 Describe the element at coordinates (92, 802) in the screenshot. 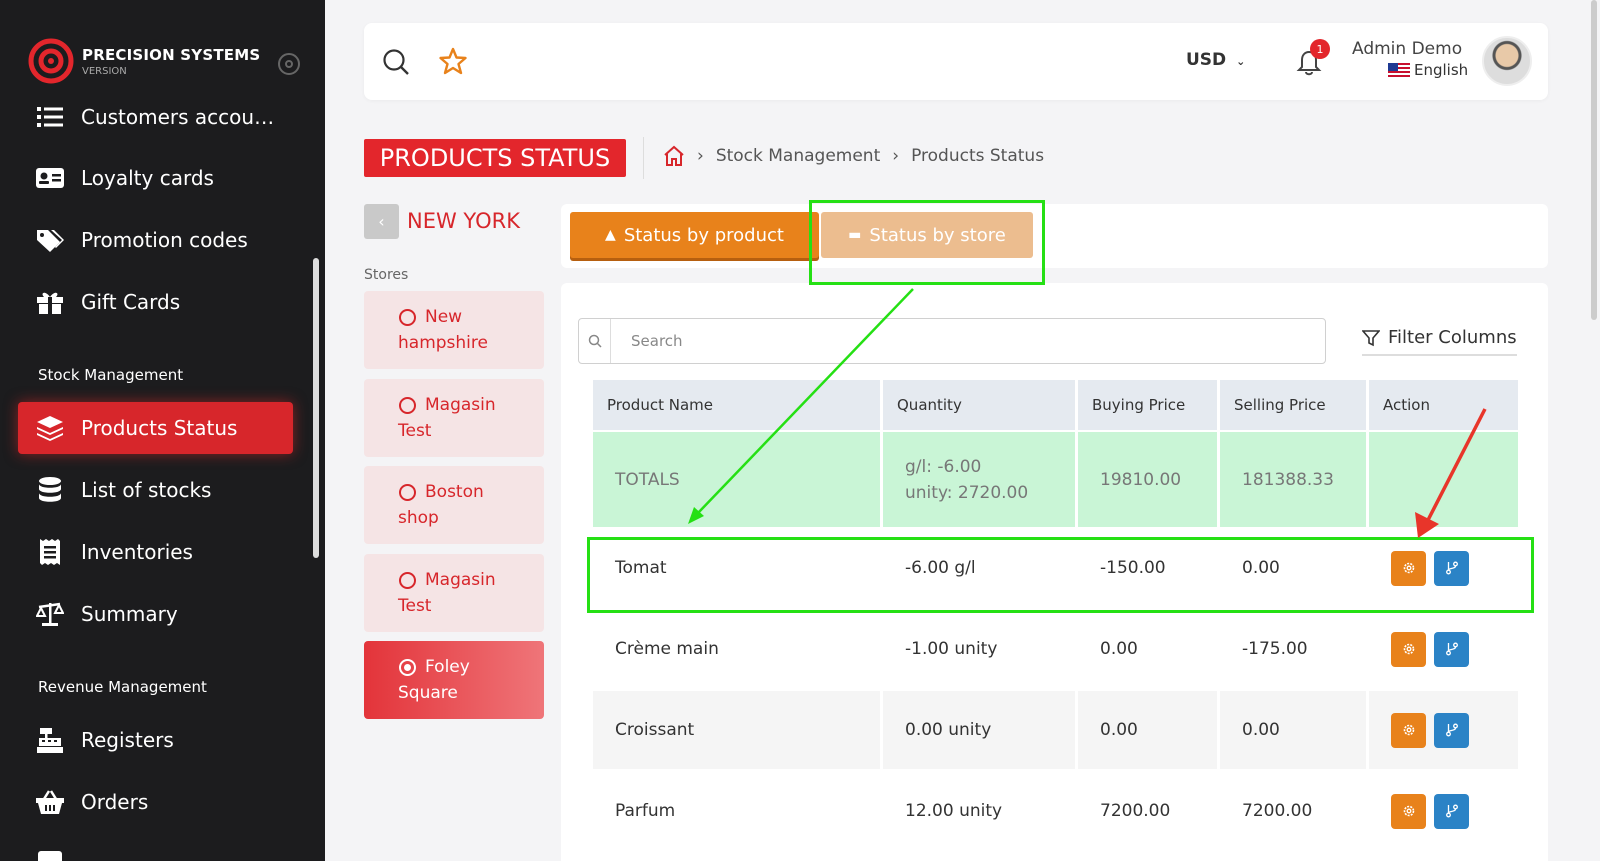

I see `sidebar-item-orders: Orders` at that location.